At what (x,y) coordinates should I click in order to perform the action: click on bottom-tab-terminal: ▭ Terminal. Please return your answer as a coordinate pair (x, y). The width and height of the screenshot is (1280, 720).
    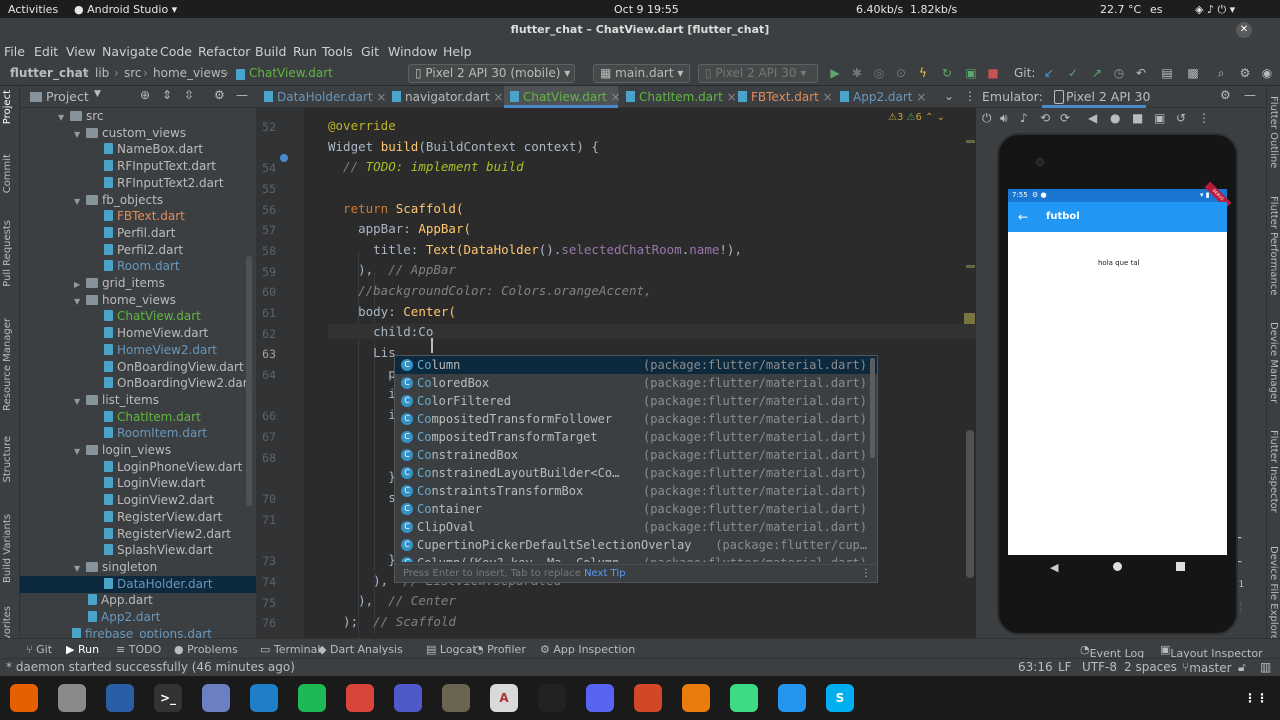
    Looking at the image, I should click on (290, 649).